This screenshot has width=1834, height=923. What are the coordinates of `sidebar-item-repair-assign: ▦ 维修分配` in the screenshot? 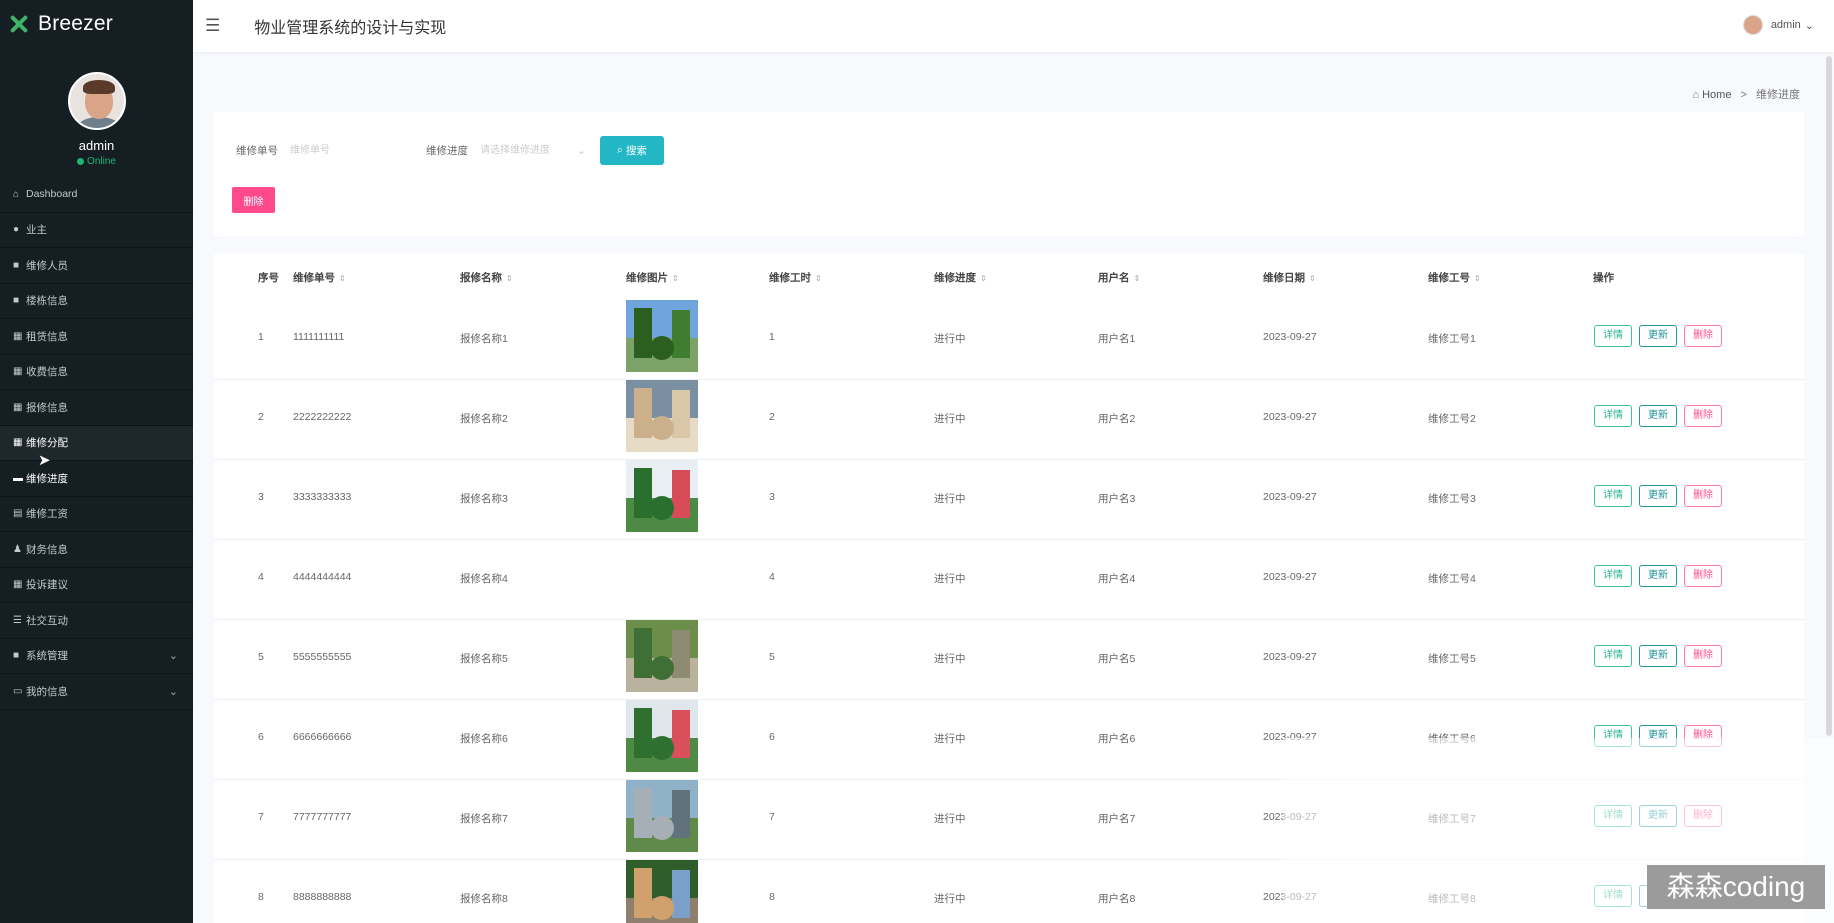 It's located at (96, 443).